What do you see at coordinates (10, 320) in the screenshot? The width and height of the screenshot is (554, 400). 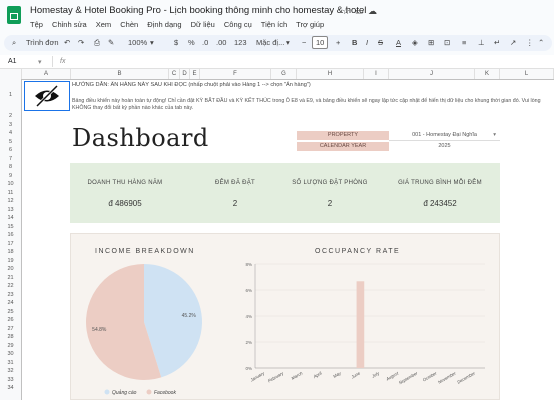 I see `row-header: 26` at bounding box center [10, 320].